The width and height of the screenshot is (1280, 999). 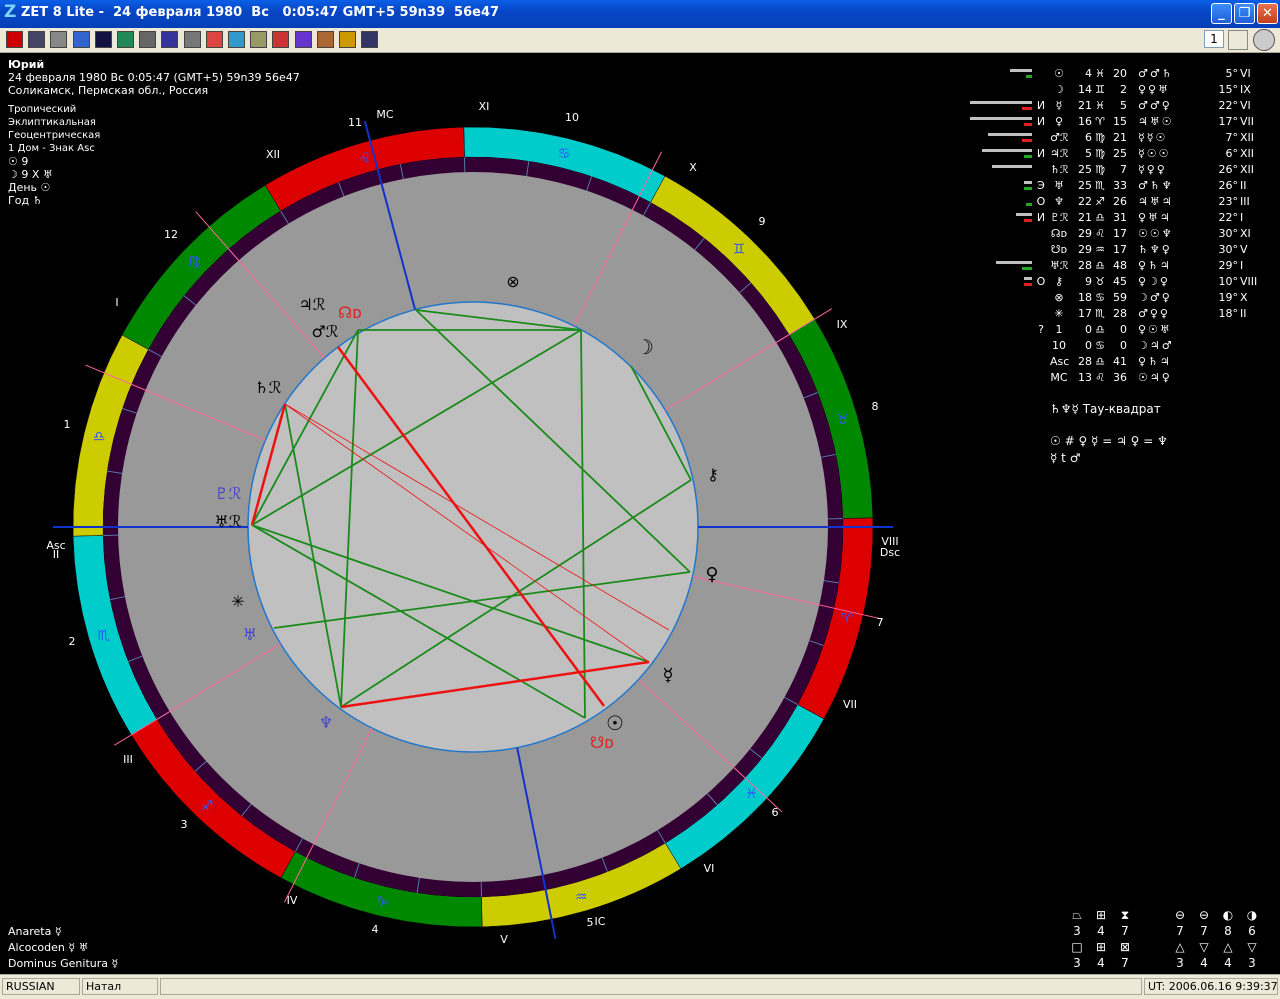 What do you see at coordinates (512, 281) in the screenshot?
I see `planet-fortune-icon: ⊗` at bounding box center [512, 281].